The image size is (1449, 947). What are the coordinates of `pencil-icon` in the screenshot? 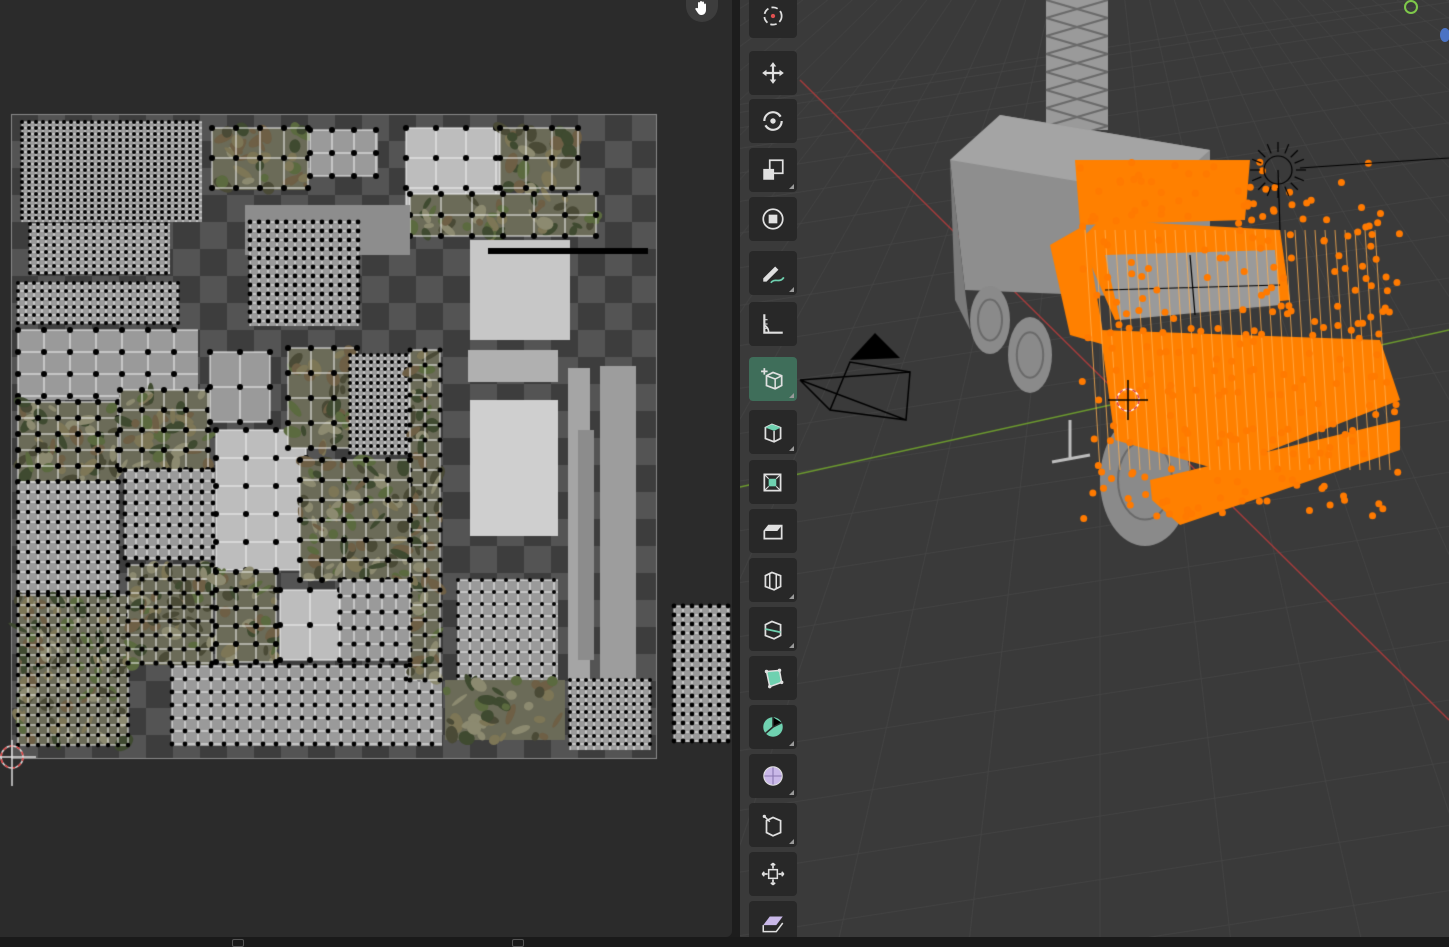 It's located at (774, 275).